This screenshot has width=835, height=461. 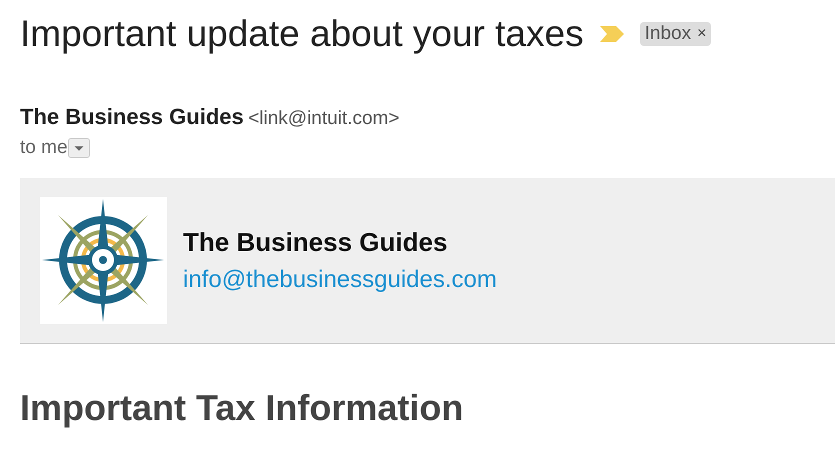 What do you see at coordinates (324, 119) in the screenshot?
I see `sender-email: <link@intuit.com>` at bounding box center [324, 119].